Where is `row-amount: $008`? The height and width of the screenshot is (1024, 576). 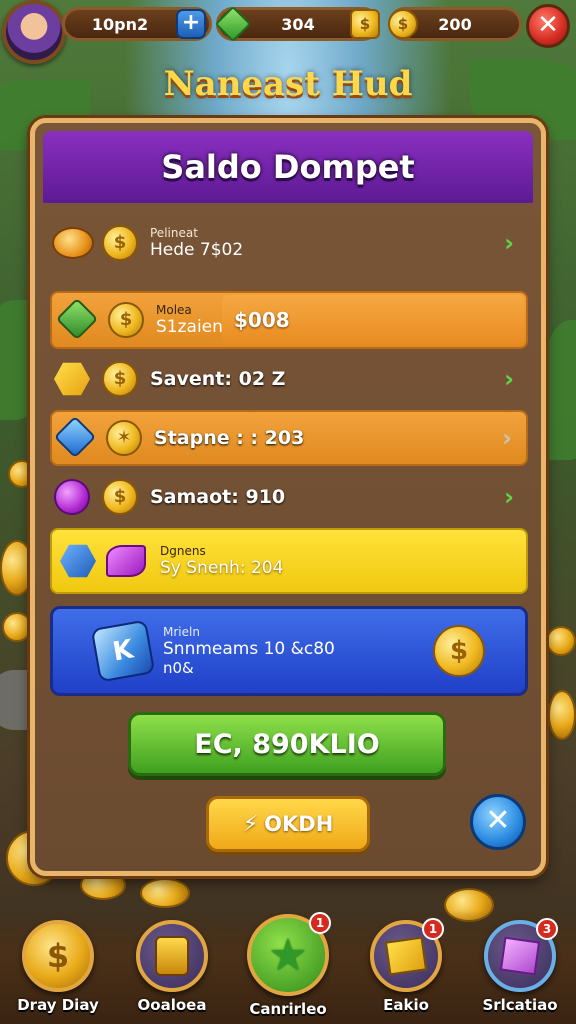 row-amount: $008 is located at coordinates (373, 320).